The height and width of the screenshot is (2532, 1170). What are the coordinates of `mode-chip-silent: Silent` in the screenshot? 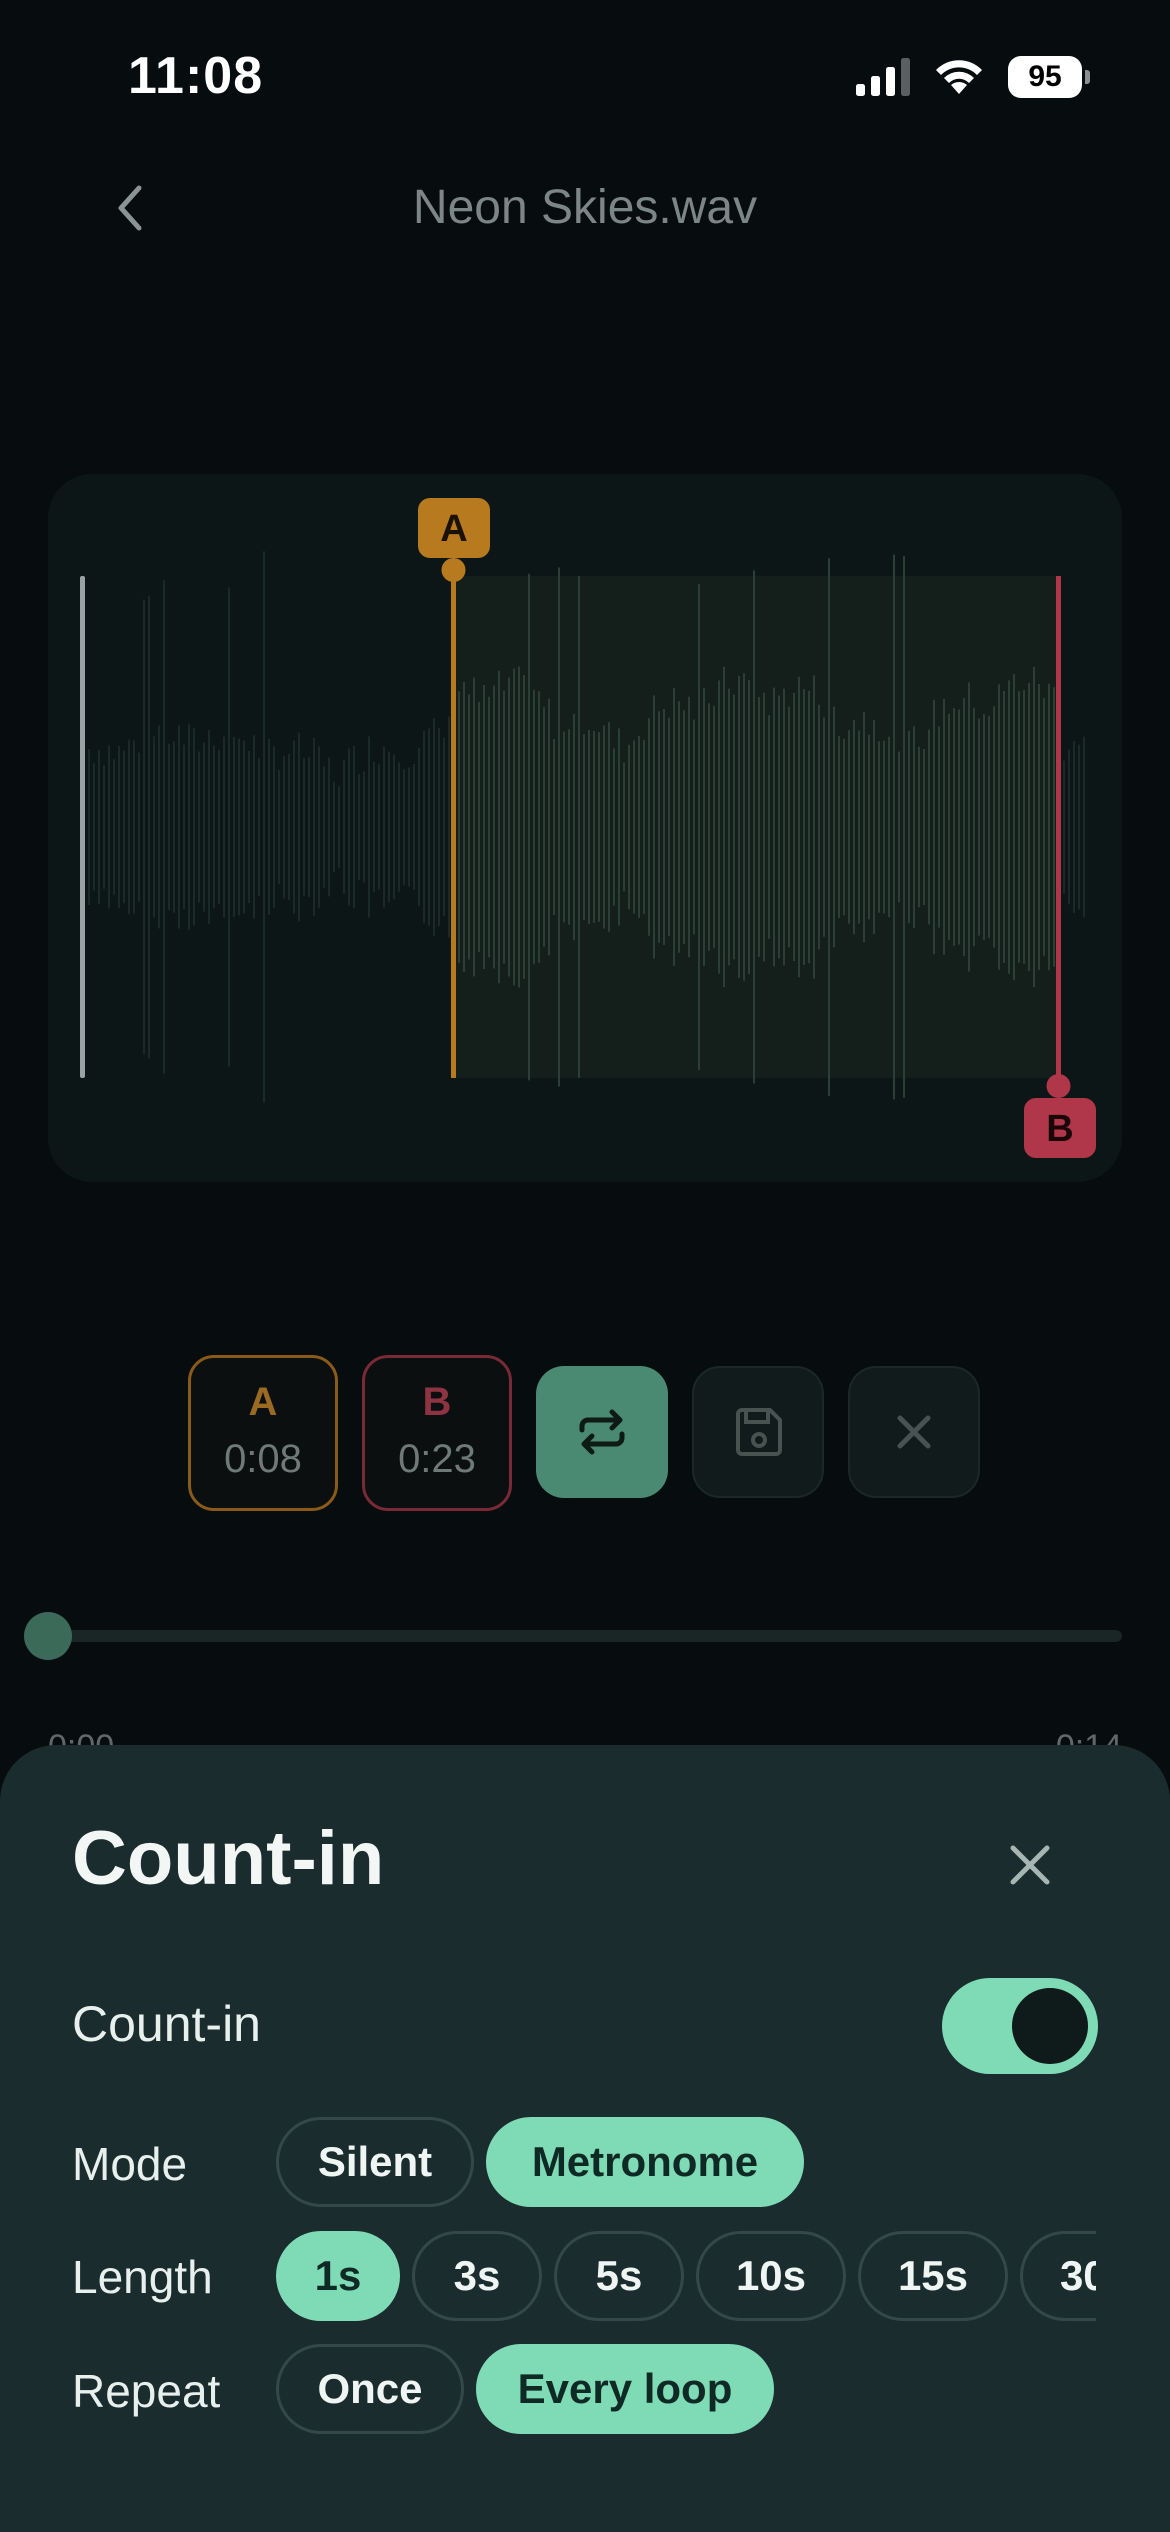 It's located at (375, 2162).